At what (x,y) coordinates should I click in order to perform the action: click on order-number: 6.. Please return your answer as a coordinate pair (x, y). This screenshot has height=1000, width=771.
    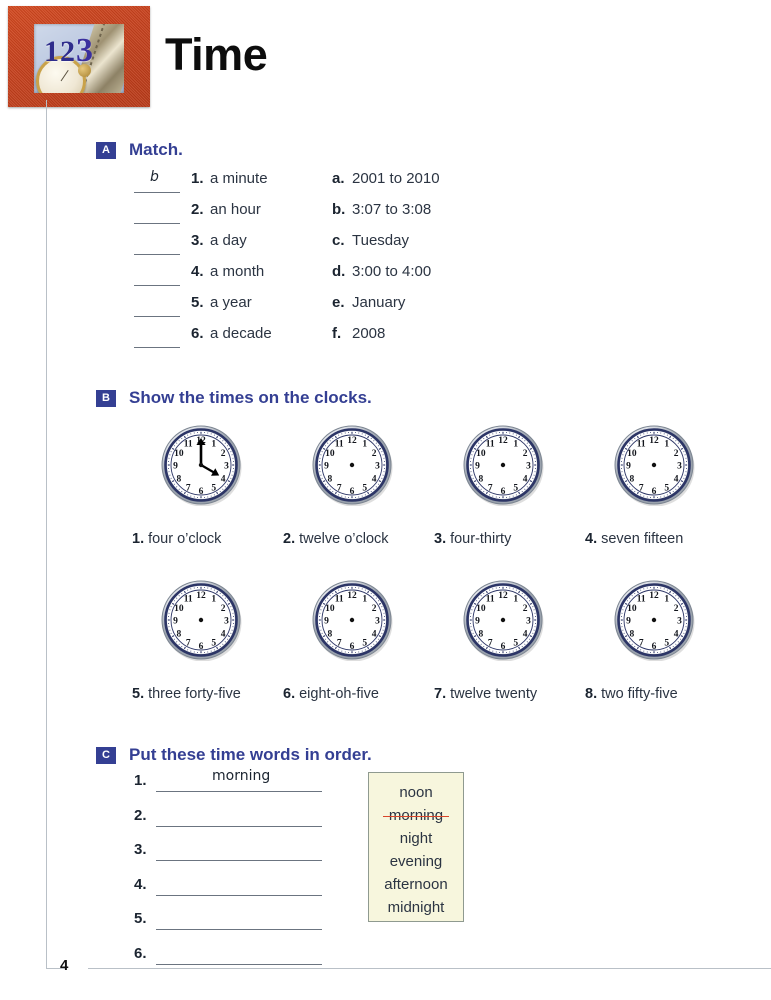
    Looking at the image, I should click on (140, 953).